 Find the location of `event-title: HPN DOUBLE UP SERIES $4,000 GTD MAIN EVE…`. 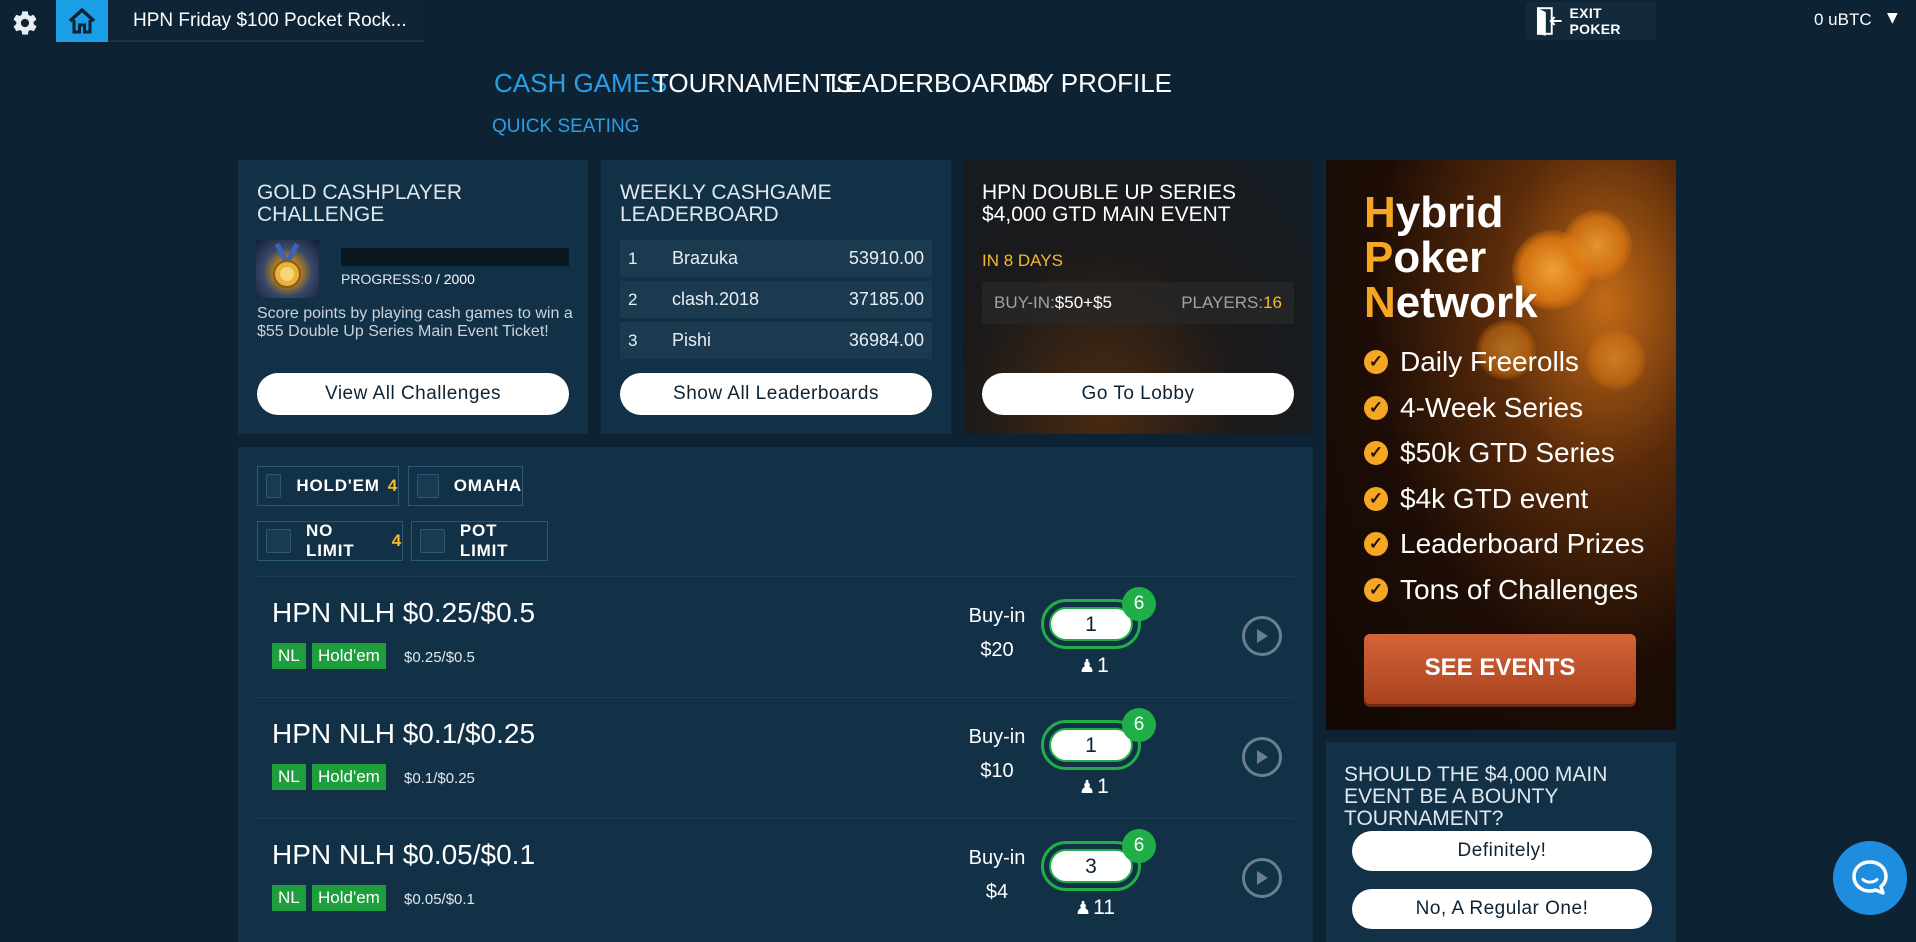

event-title: HPN DOUBLE UP SERIES $4,000 GTD MAIN EVE… is located at coordinates (1109, 203).